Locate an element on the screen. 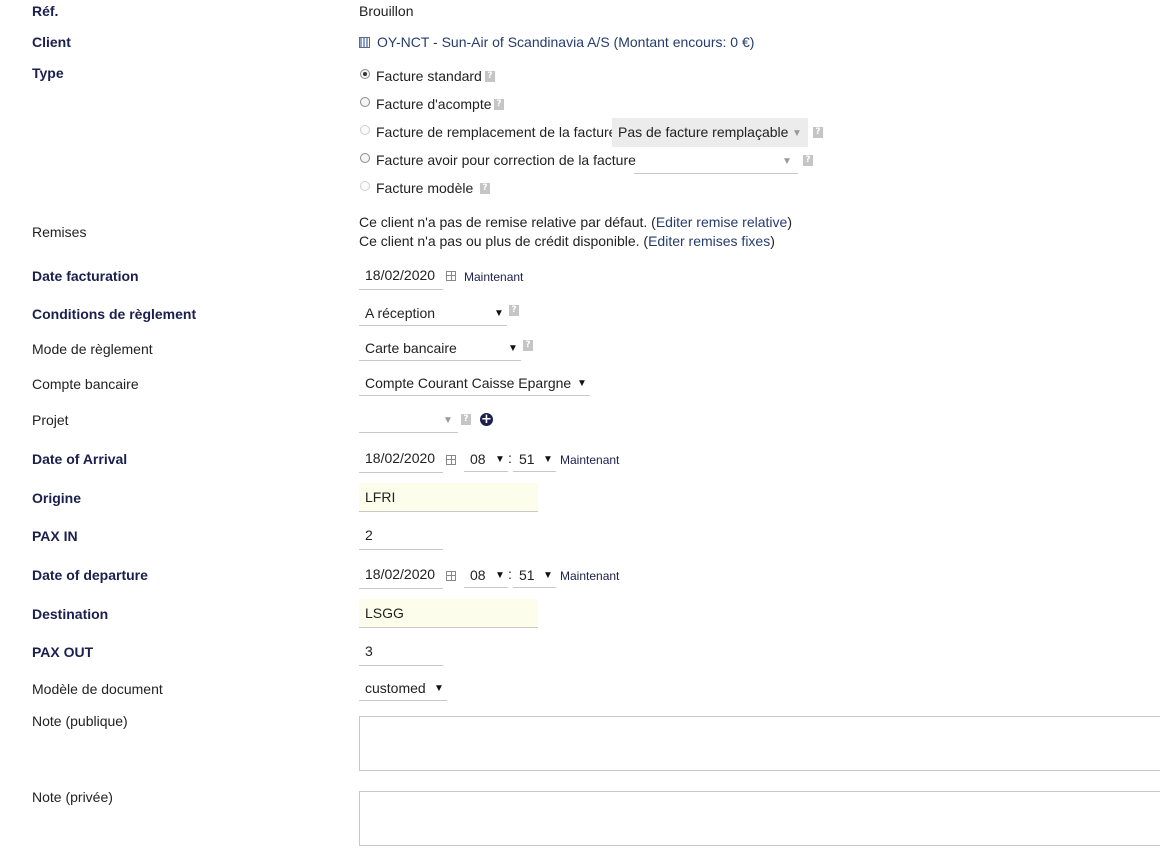 The image size is (1160, 855). note-privee-textarea is located at coordinates (759, 818).